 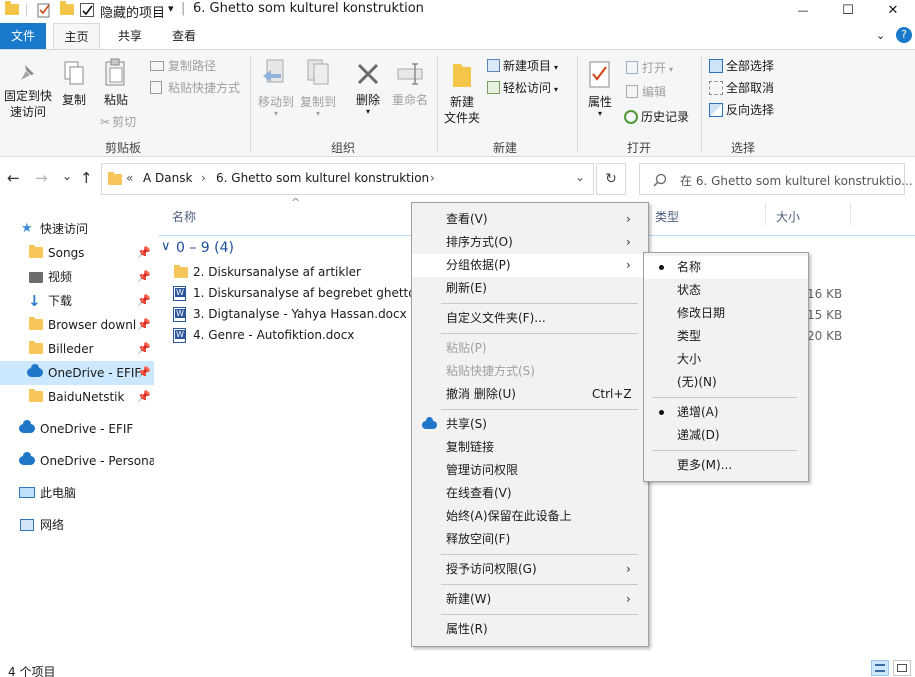 What do you see at coordinates (530, 470) in the screenshot?
I see `menu-item-manage-access: 管理访问权限` at bounding box center [530, 470].